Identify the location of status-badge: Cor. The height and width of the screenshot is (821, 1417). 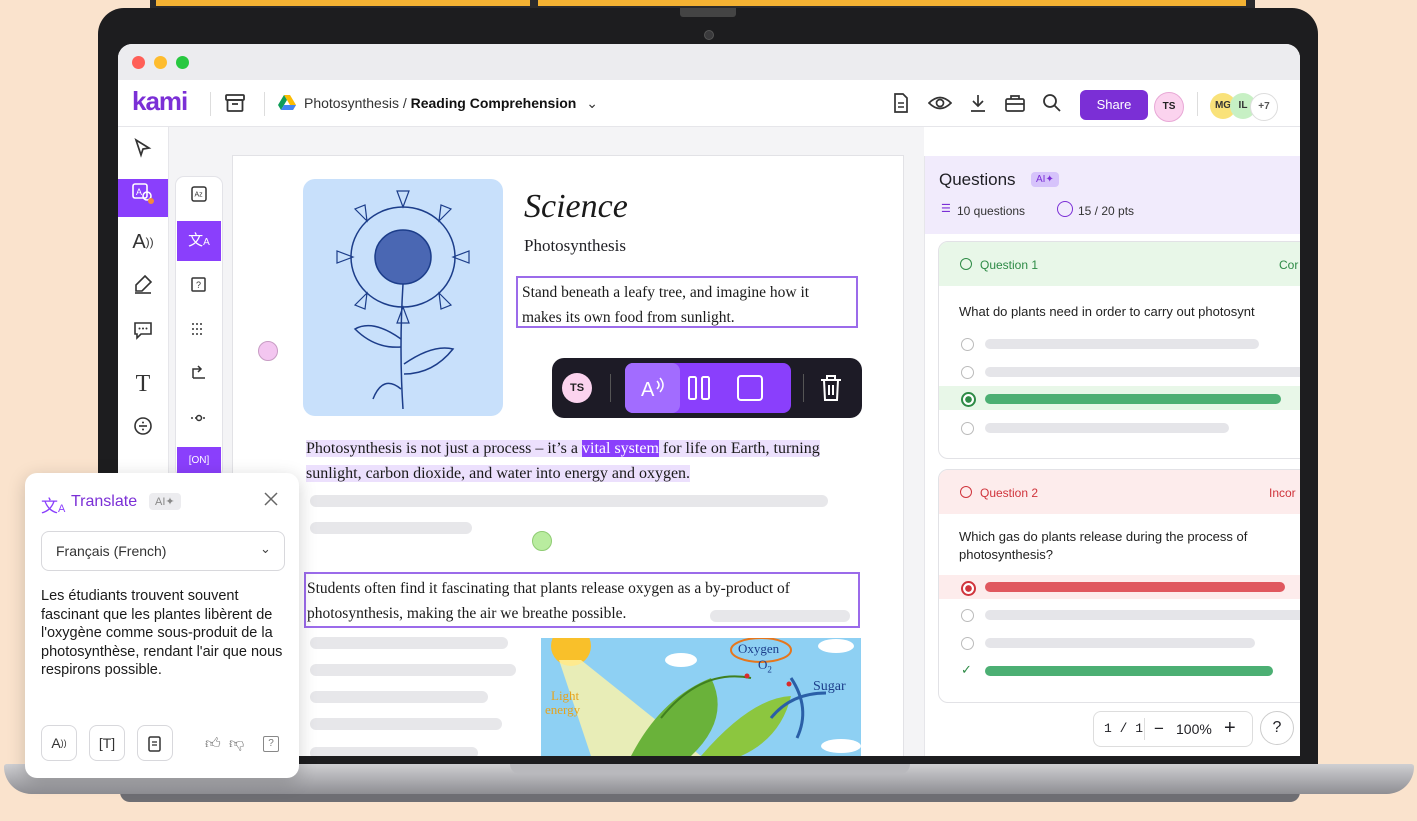
(1289, 265).